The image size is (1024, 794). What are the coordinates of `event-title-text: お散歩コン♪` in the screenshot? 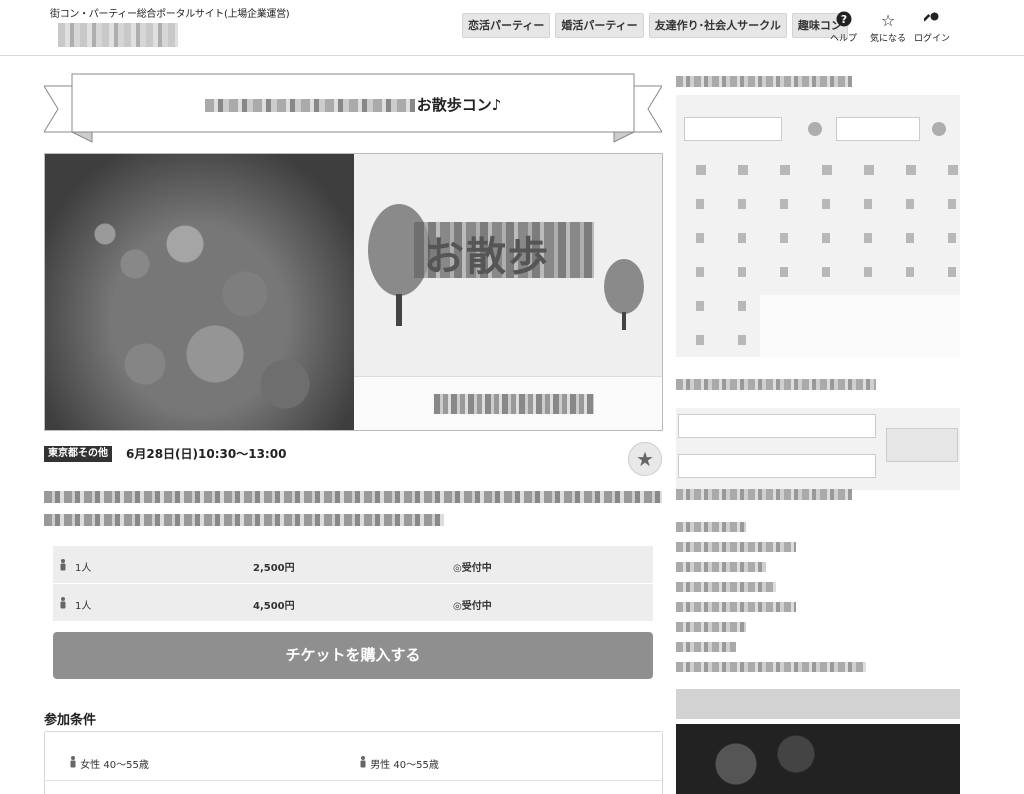 It's located at (459, 105).